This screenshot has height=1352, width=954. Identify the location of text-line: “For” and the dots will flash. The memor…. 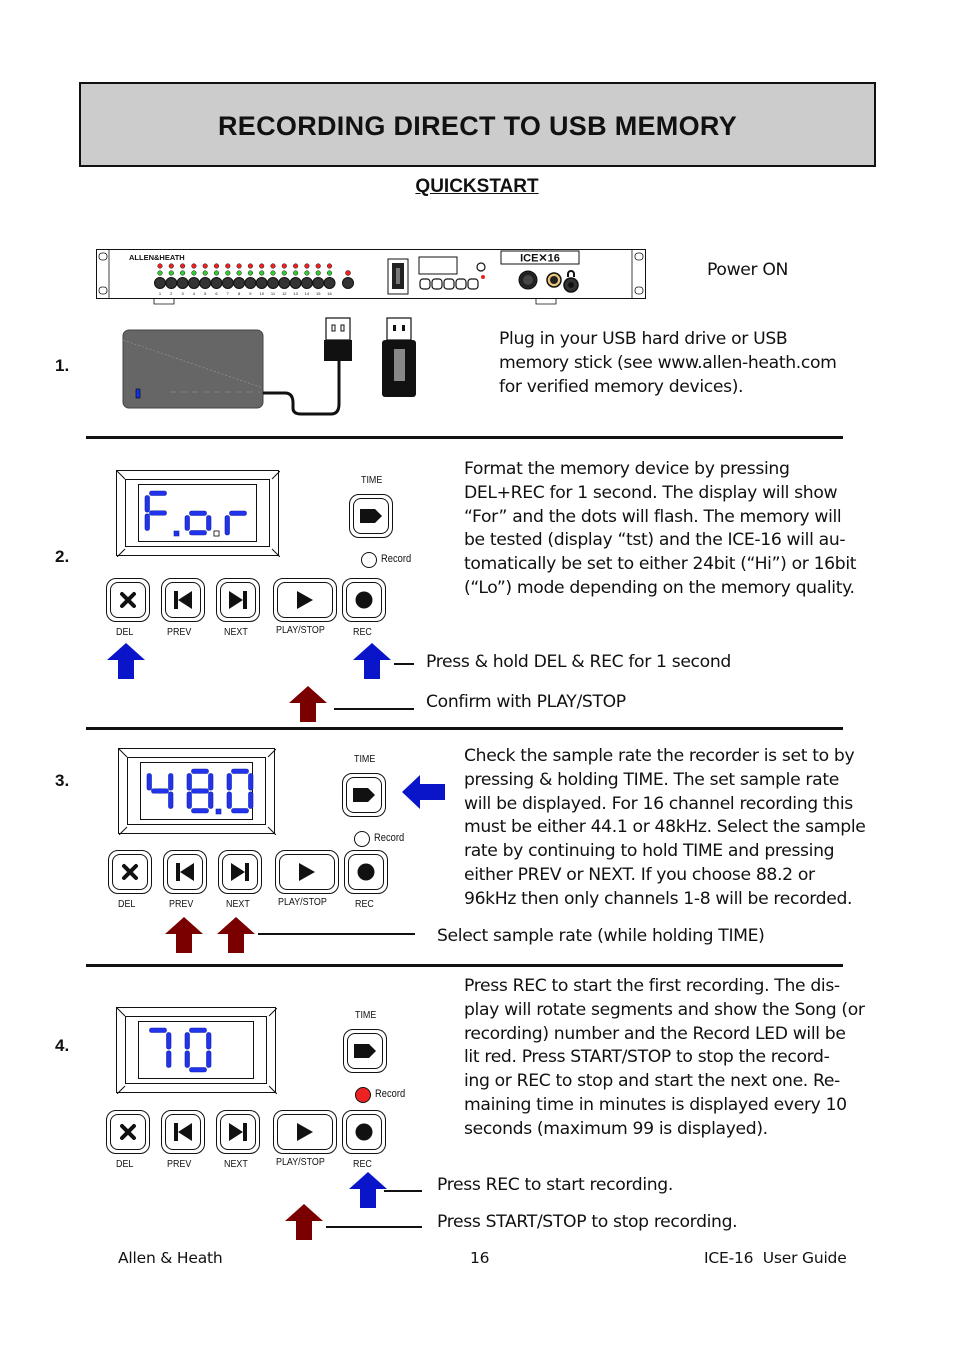
(653, 516).